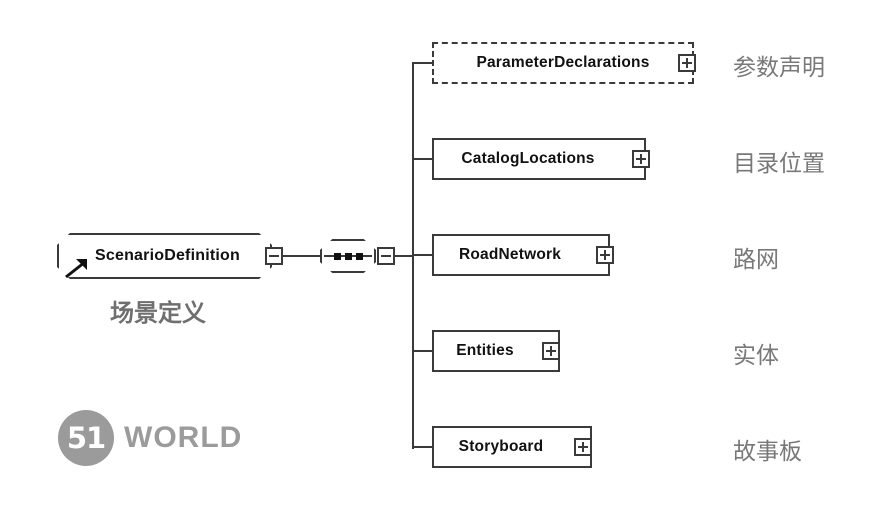  What do you see at coordinates (158, 313) in the screenshot?
I see `annotation-scenariodefinition: 场景定义` at bounding box center [158, 313].